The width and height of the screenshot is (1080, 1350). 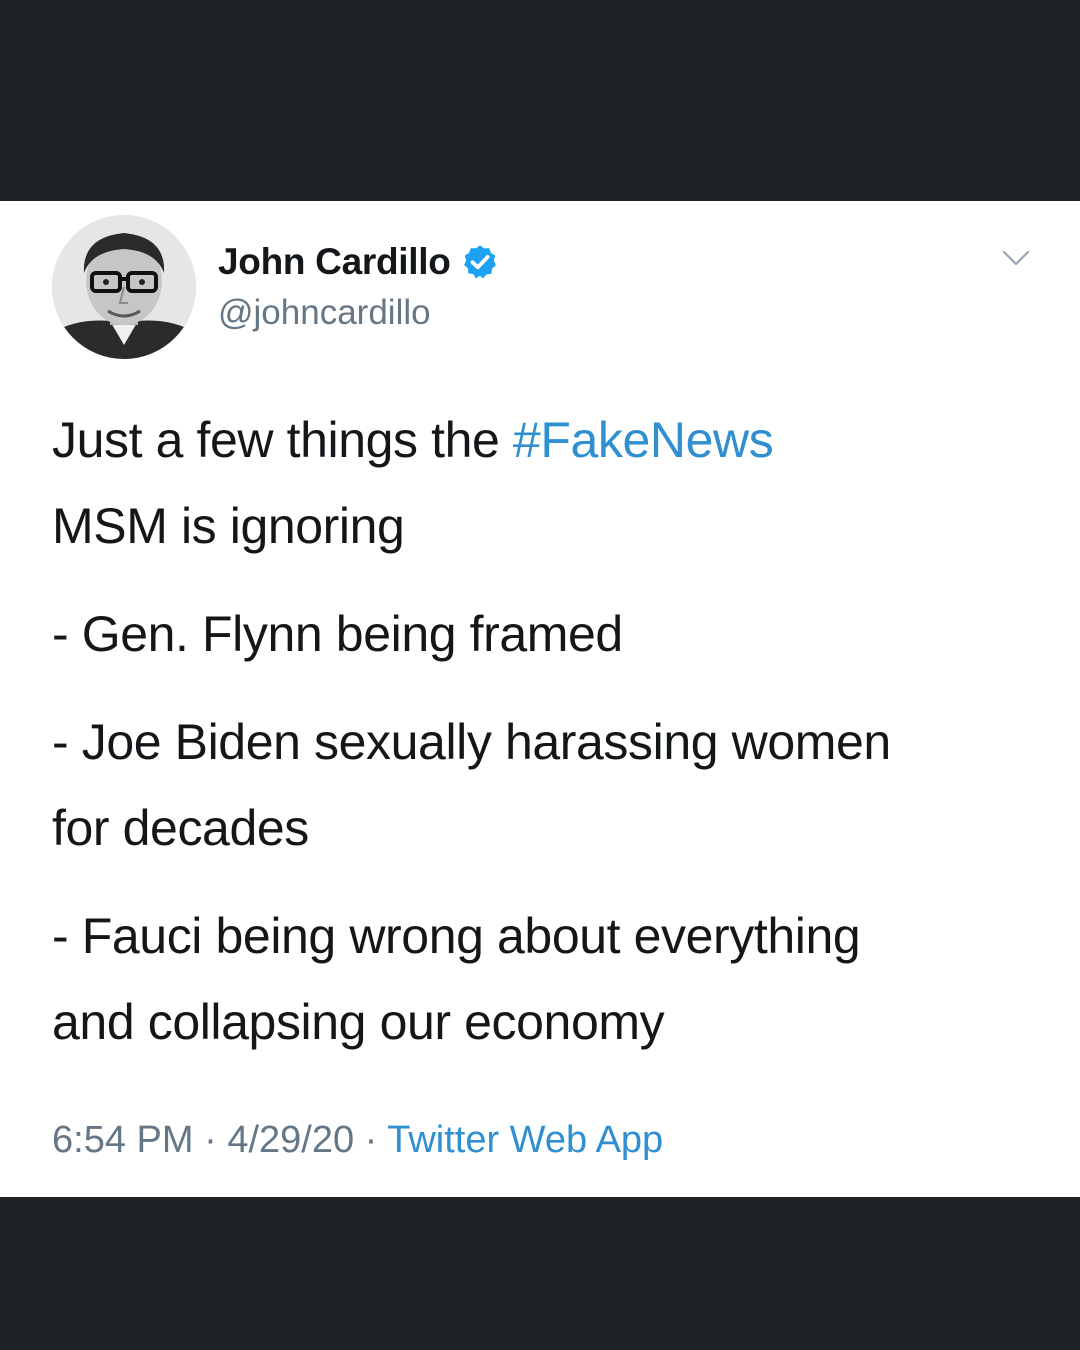 I want to click on display-name: John Cardillo, so click(x=334, y=262).